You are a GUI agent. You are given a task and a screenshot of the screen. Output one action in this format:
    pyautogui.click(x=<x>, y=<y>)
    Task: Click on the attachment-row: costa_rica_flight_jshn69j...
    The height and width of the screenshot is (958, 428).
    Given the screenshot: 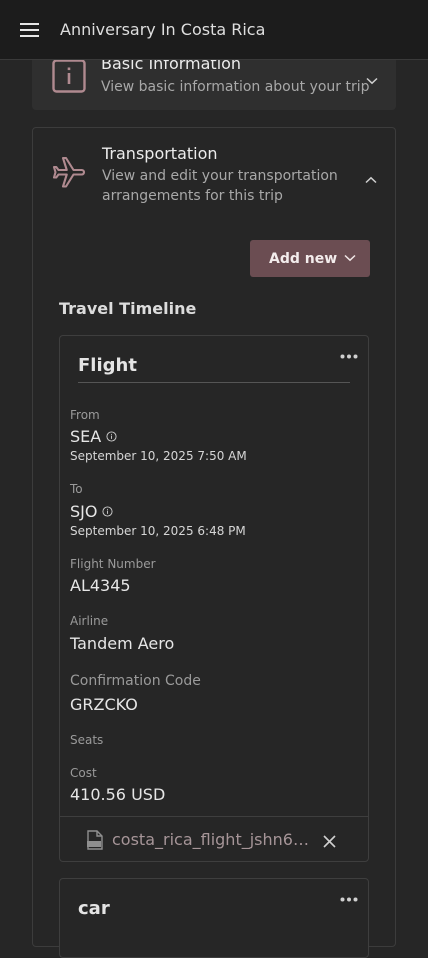 What is the action you would take?
    pyautogui.click(x=214, y=838)
    